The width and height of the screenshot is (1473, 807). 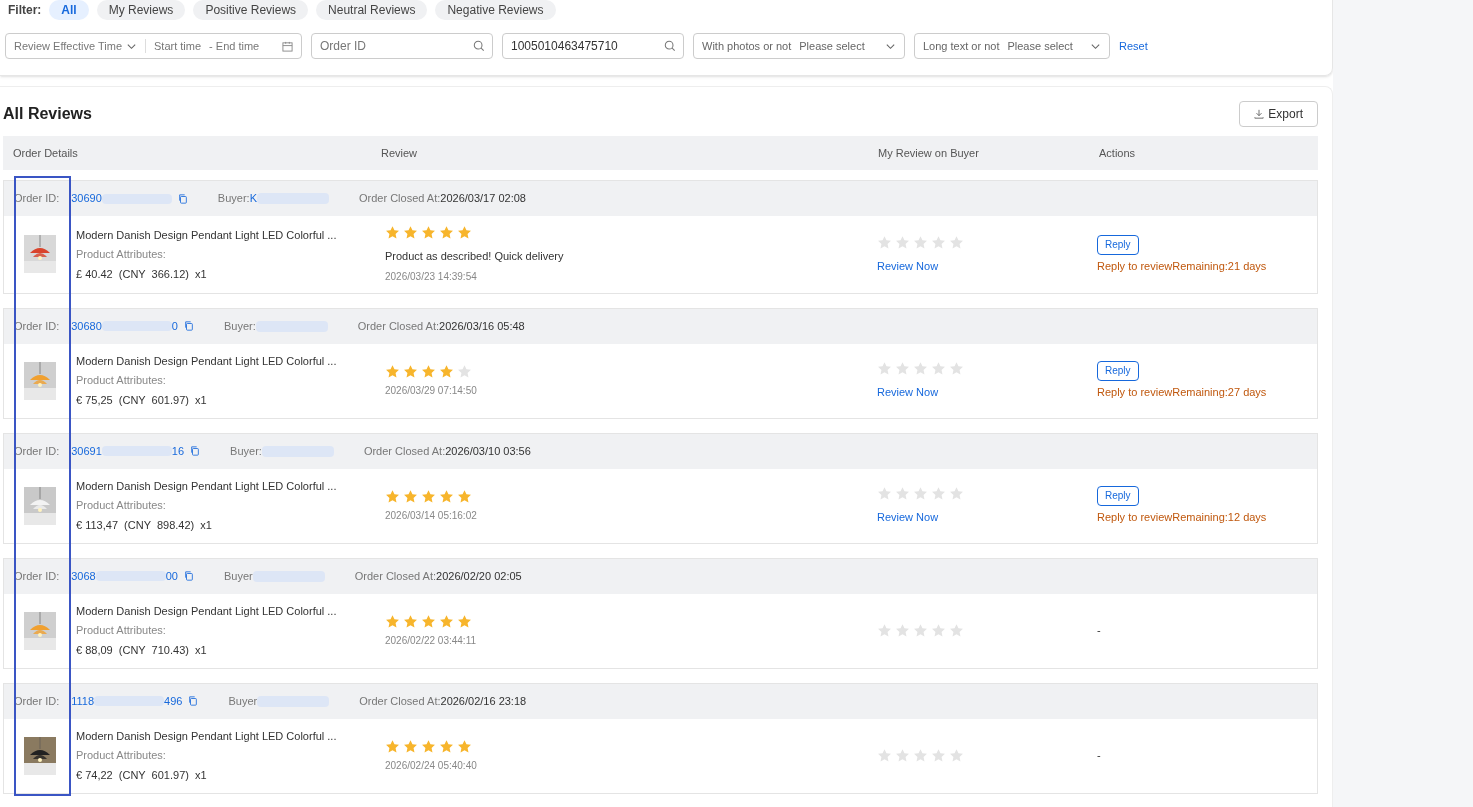 What do you see at coordinates (1182, 266) in the screenshot?
I see `reply-deadline: Reply to reviewRemaining:21 days` at bounding box center [1182, 266].